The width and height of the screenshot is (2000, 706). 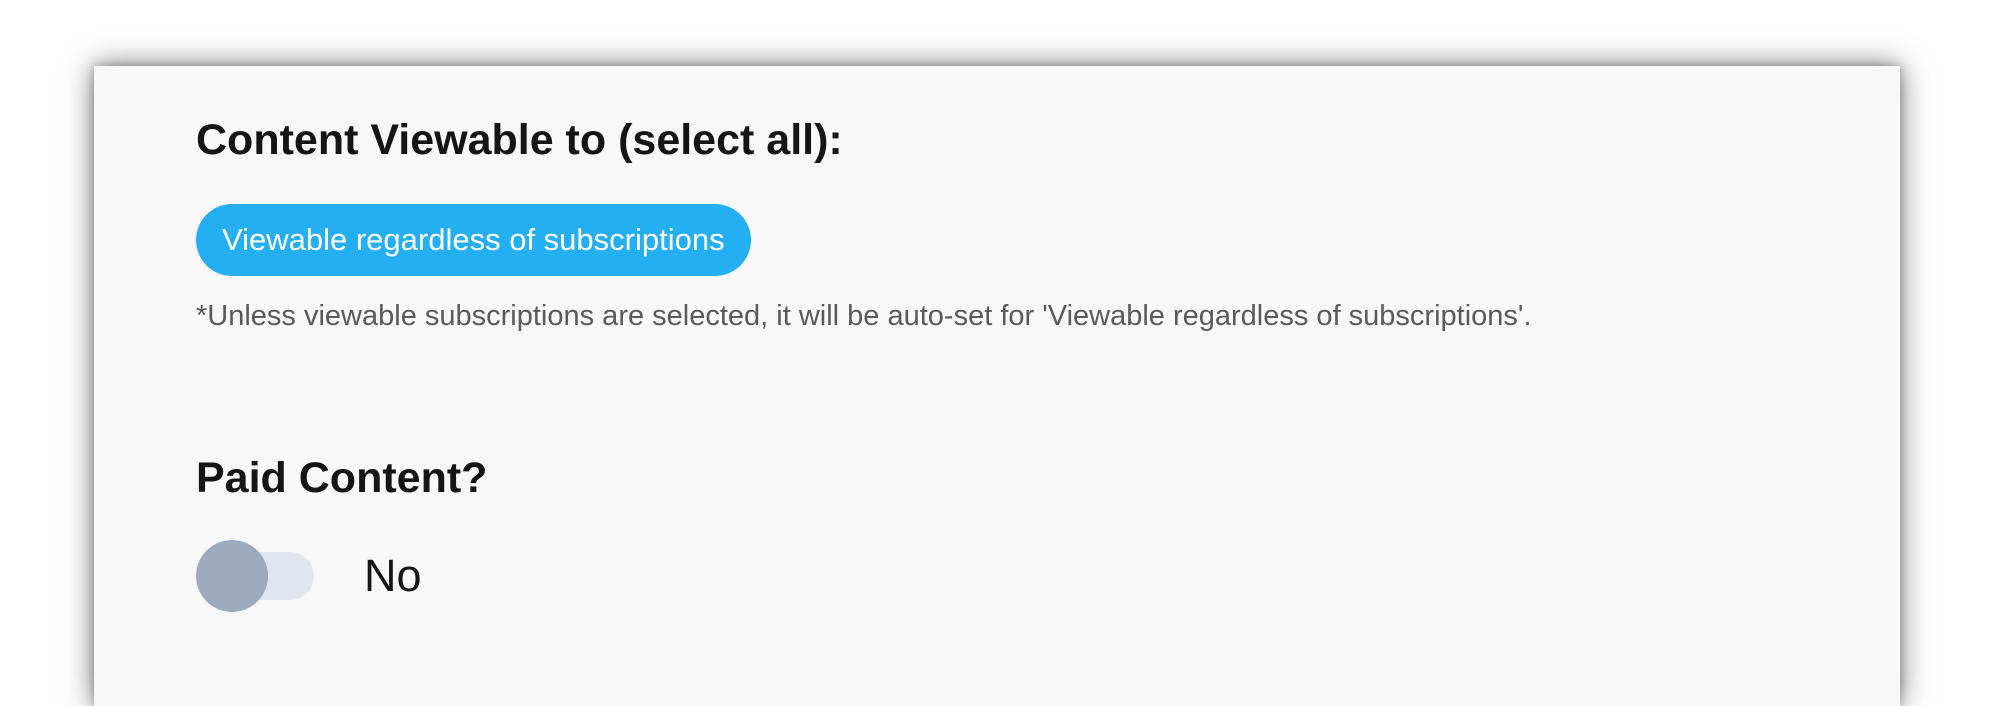 I want to click on paid-content-heading: Paid Content?, so click(x=342, y=478).